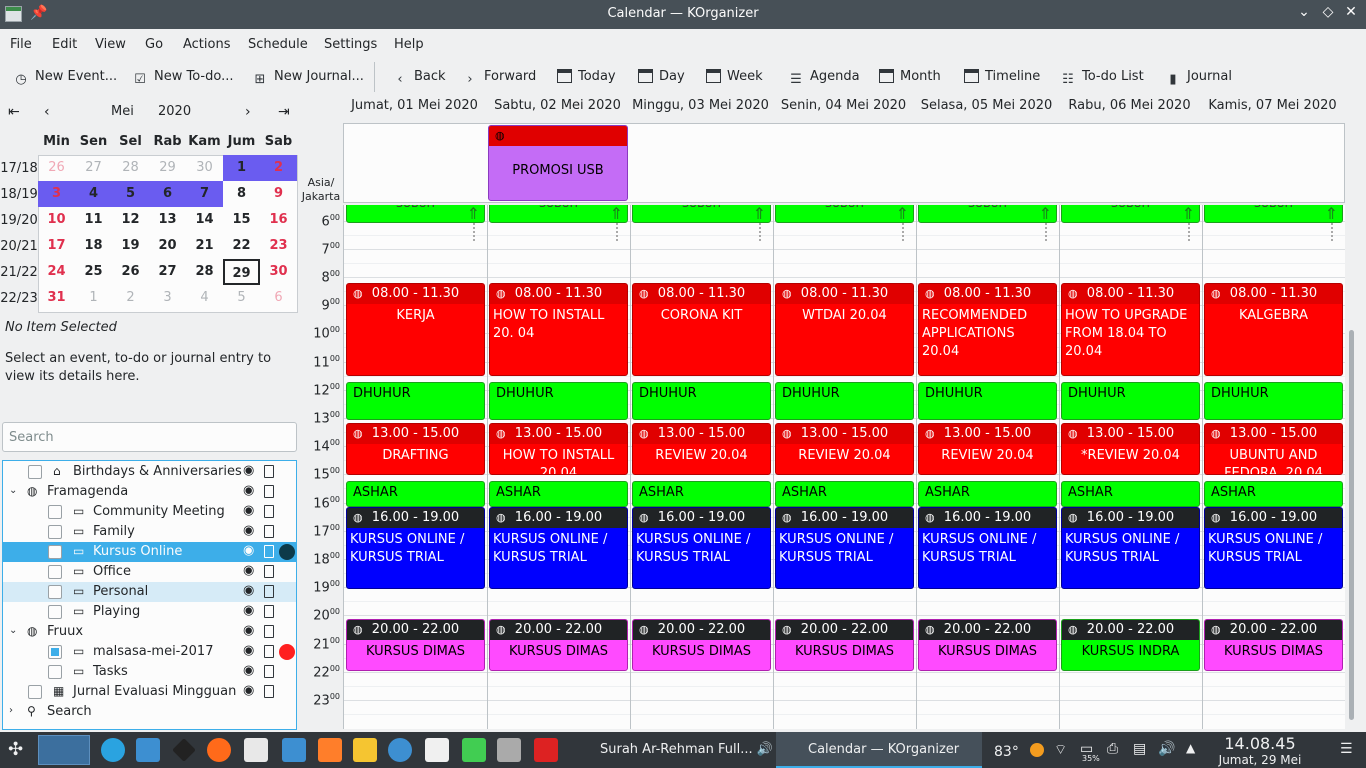 Image resolution: width=1366 pixels, height=768 pixels. Describe the element at coordinates (1102, 79) in the screenshot. I see `todo-list-button: ☷ To-do List` at that location.